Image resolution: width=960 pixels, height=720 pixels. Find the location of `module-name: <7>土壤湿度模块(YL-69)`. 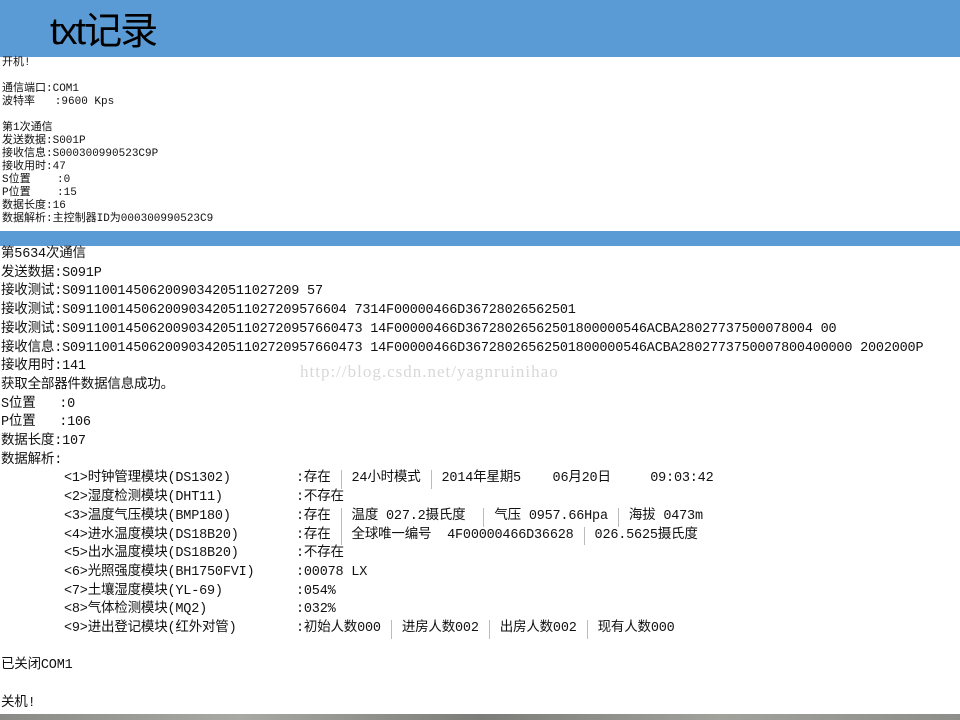

module-name: <7>土壤湿度模块(YL-69) is located at coordinates (143, 591).